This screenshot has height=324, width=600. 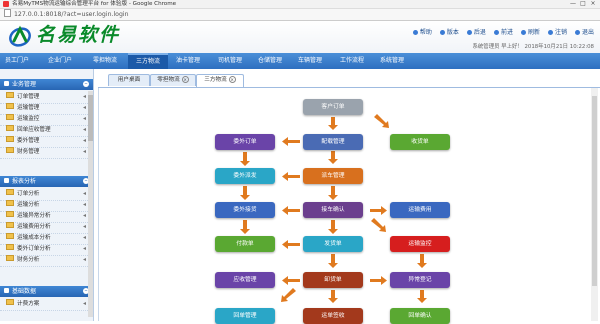 What do you see at coordinates (530, 32) in the screenshot?
I see `refresh-link: 刷新` at bounding box center [530, 32].